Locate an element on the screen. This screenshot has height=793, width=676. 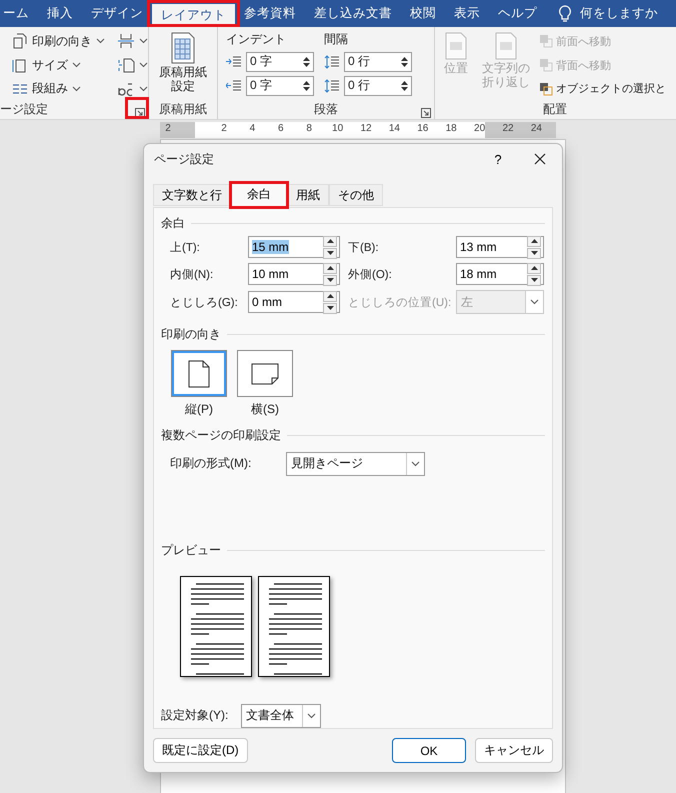
ribbon-tab: 表示 is located at coordinates (467, 13).